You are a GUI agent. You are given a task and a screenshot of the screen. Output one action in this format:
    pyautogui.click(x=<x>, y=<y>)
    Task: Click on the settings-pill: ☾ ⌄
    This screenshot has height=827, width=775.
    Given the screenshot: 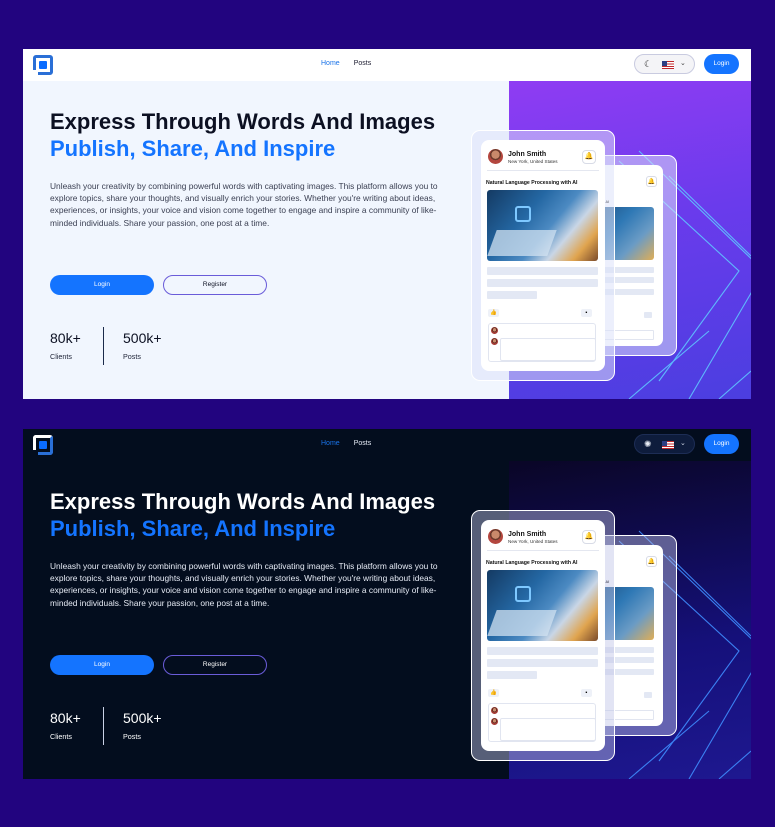 What is the action you would take?
    pyautogui.click(x=664, y=64)
    